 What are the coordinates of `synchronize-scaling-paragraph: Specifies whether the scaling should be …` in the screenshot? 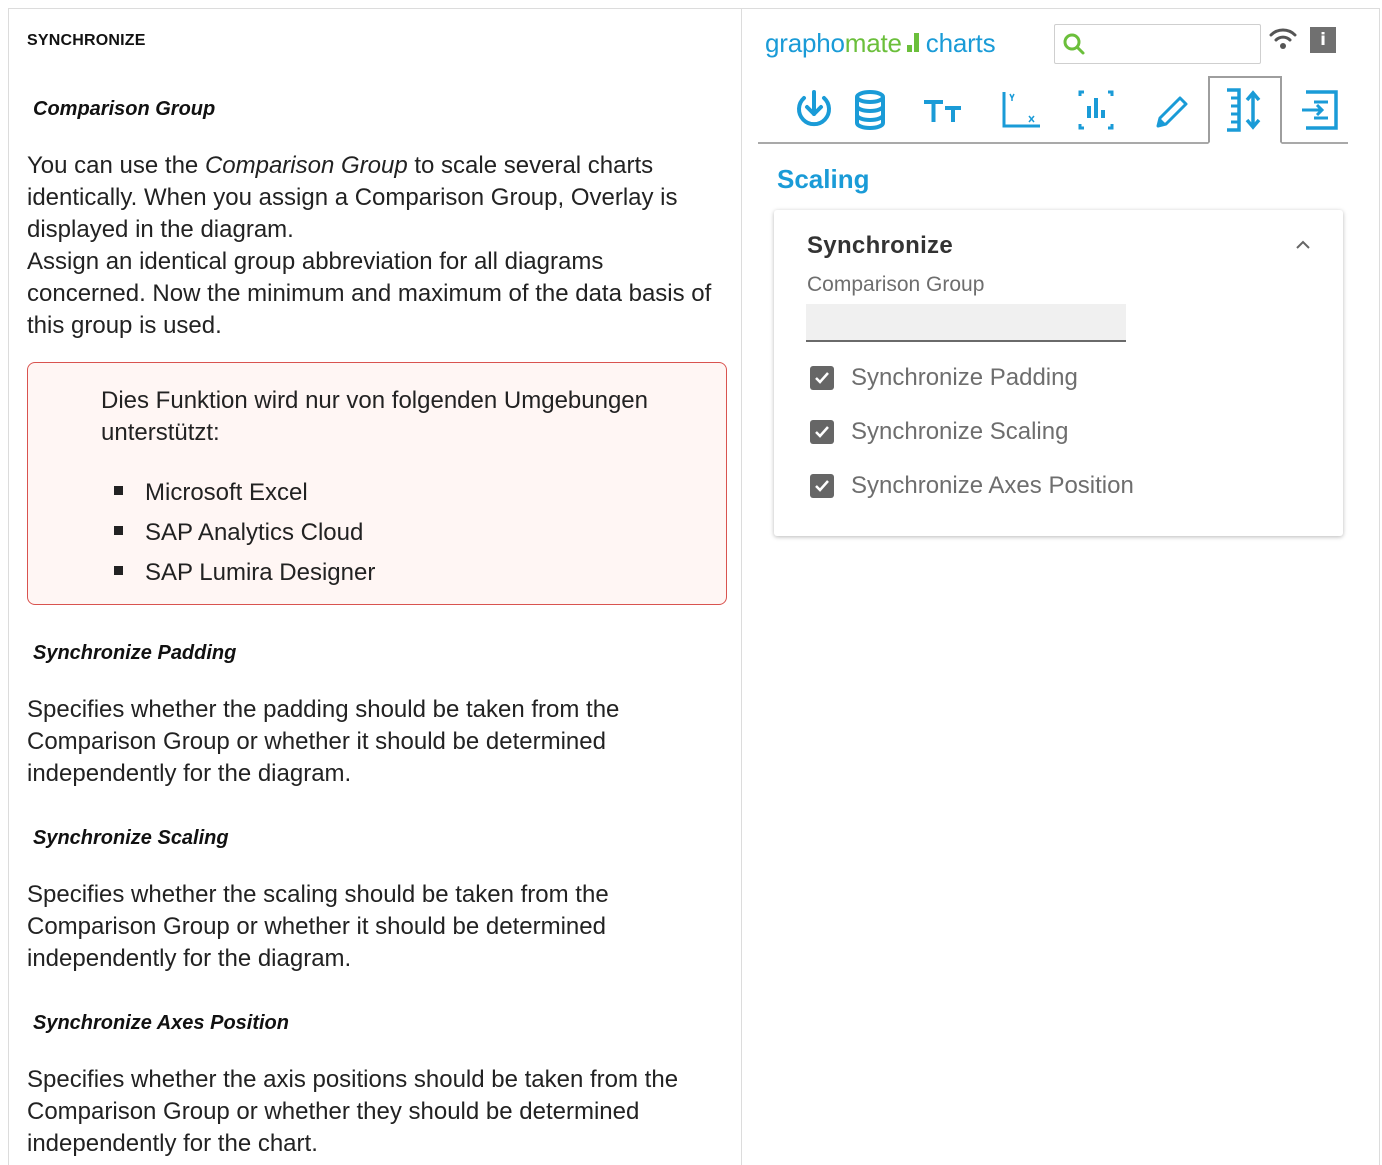 It's located at (318, 926).